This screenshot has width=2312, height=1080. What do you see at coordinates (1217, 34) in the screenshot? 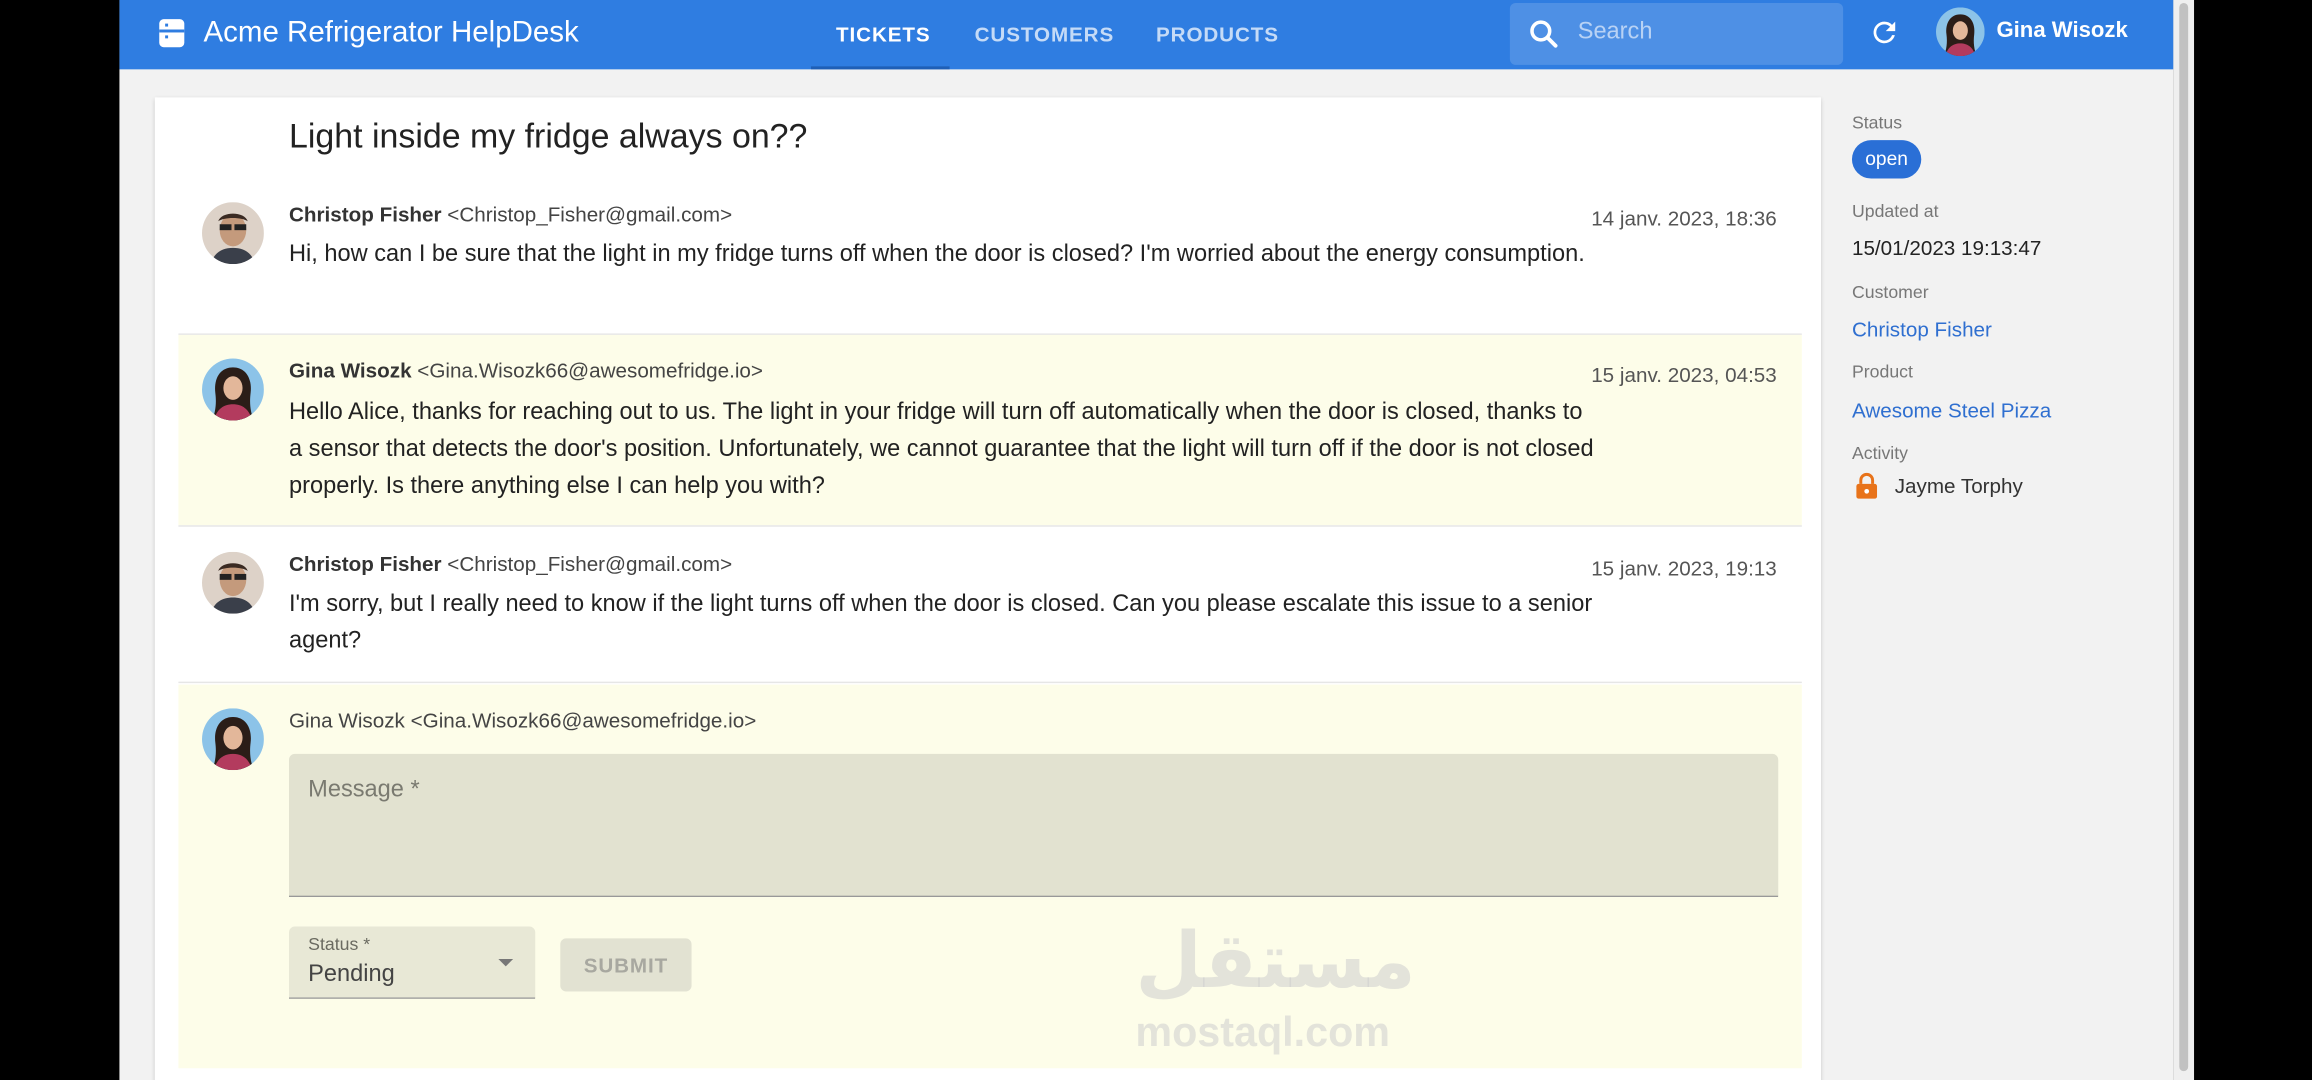
I see `tab-products: PRODUCTS` at bounding box center [1217, 34].